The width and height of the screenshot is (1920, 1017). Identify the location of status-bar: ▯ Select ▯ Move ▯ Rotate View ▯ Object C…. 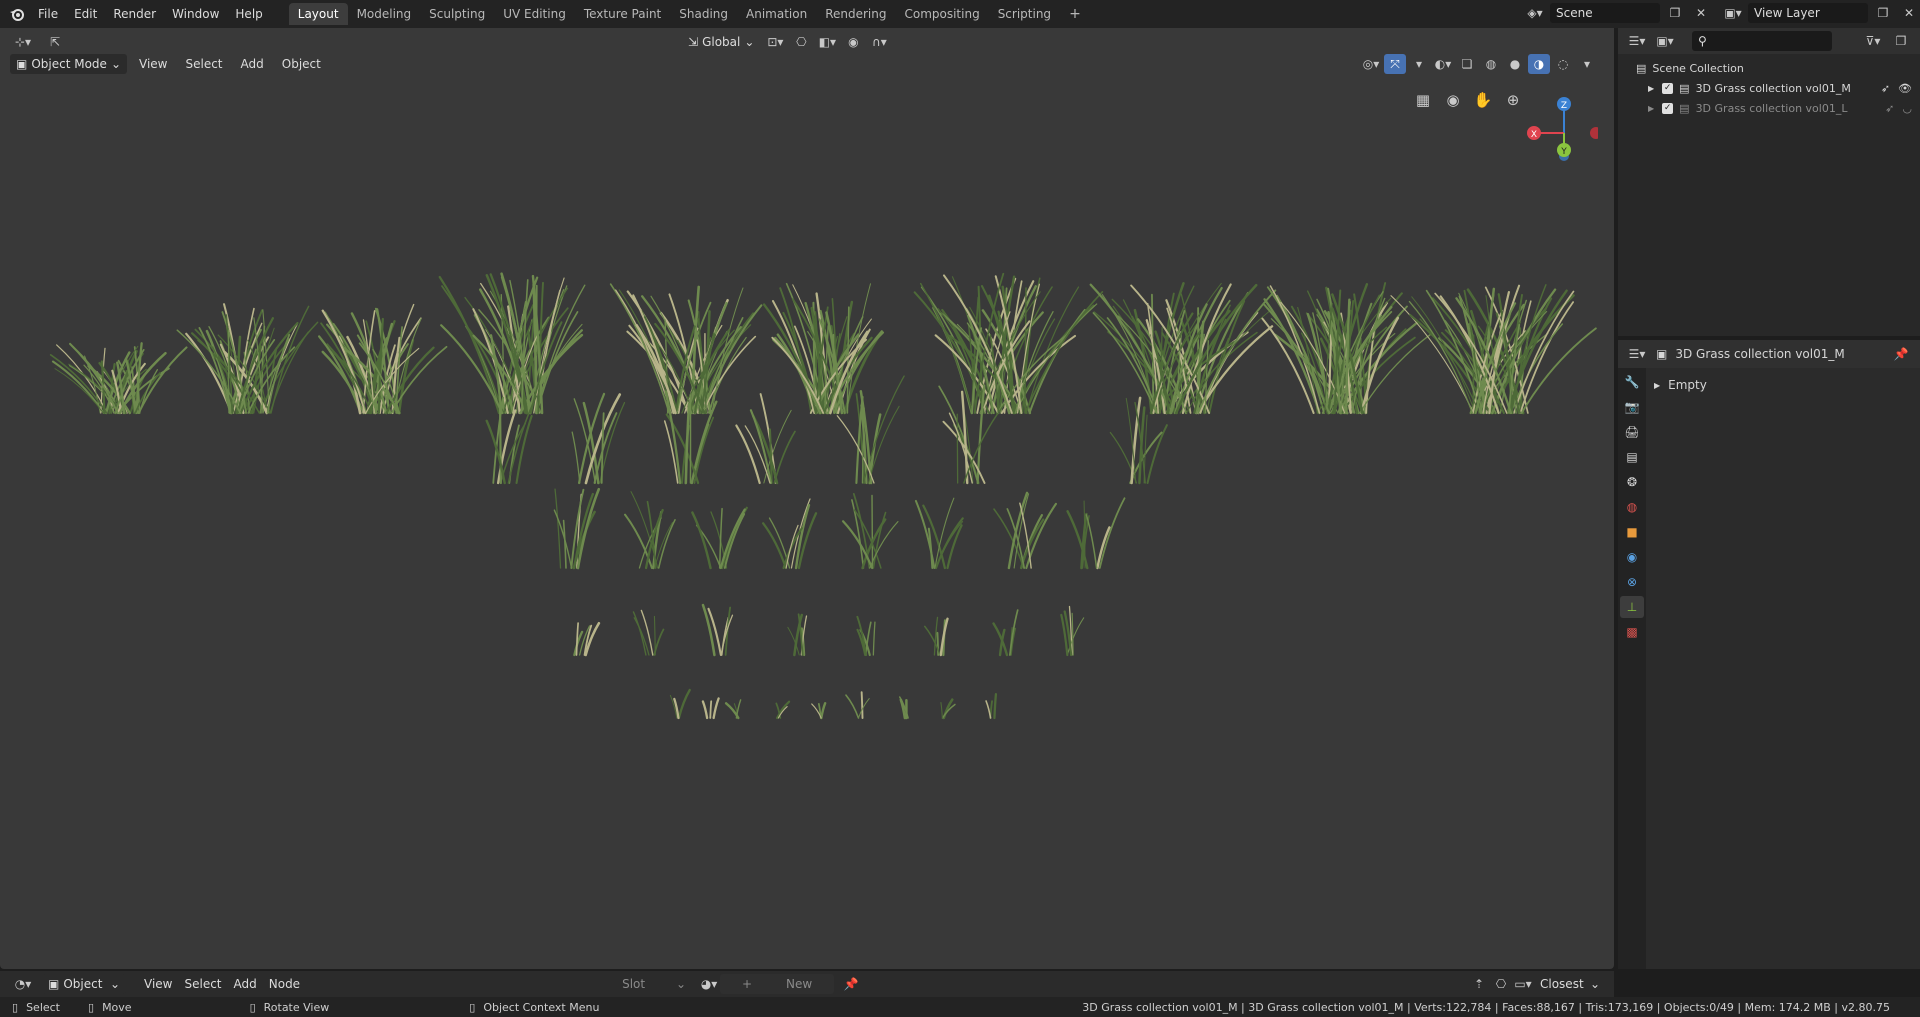
(960, 1007).